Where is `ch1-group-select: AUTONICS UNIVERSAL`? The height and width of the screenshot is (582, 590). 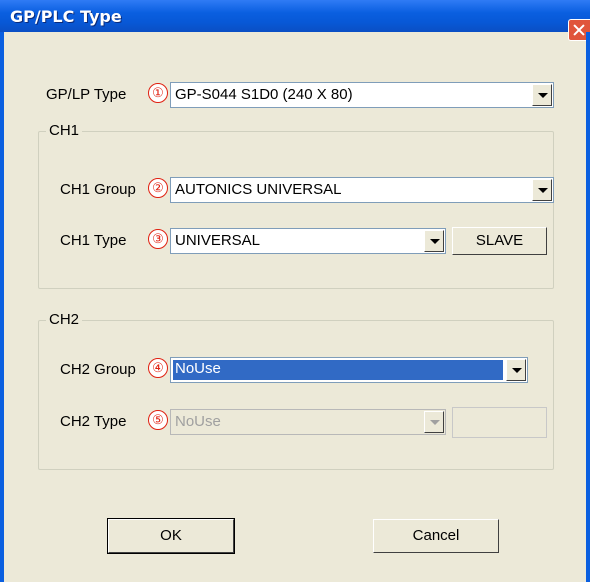
ch1-group-select: AUTONICS UNIVERSAL is located at coordinates (362, 190).